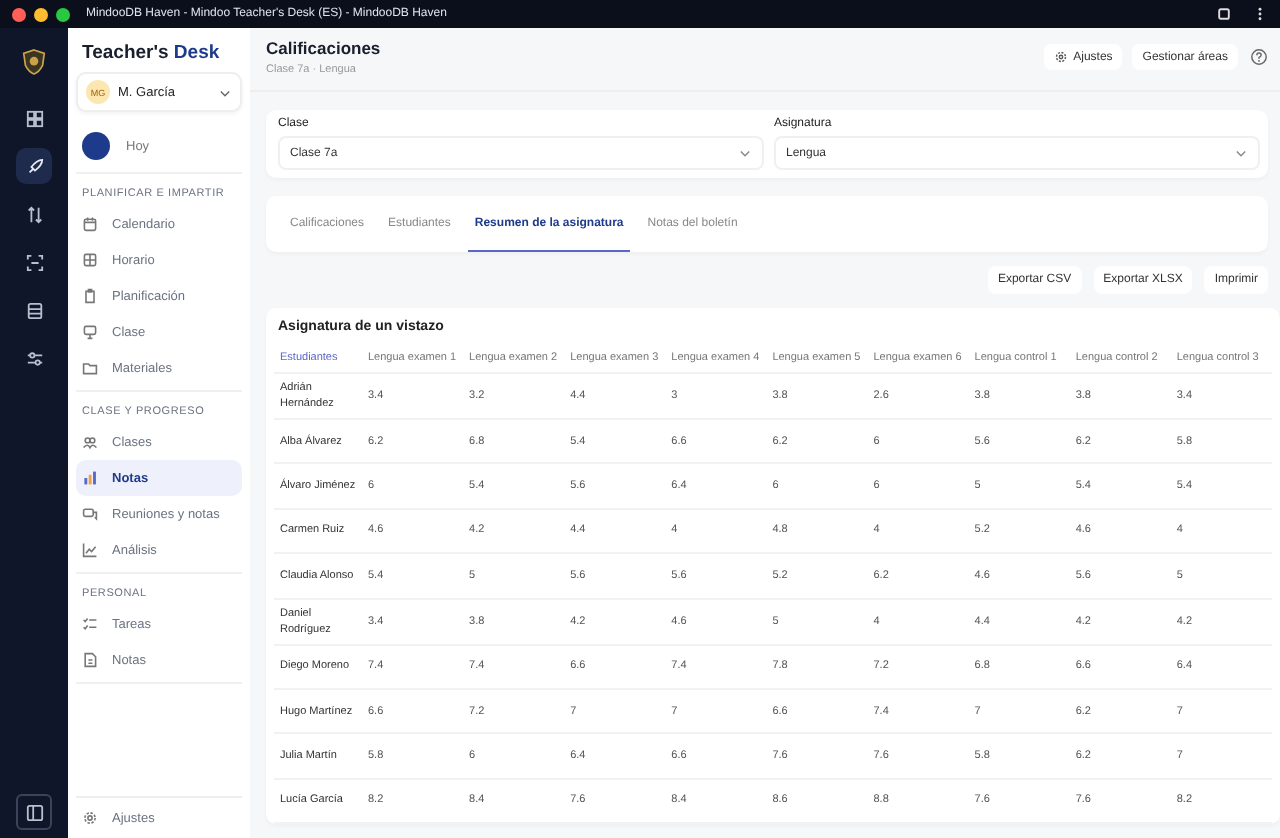  What do you see at coordinates (1259, 57) in the screenshot?
I see `help-icon` at bounding box center [1259, 57].